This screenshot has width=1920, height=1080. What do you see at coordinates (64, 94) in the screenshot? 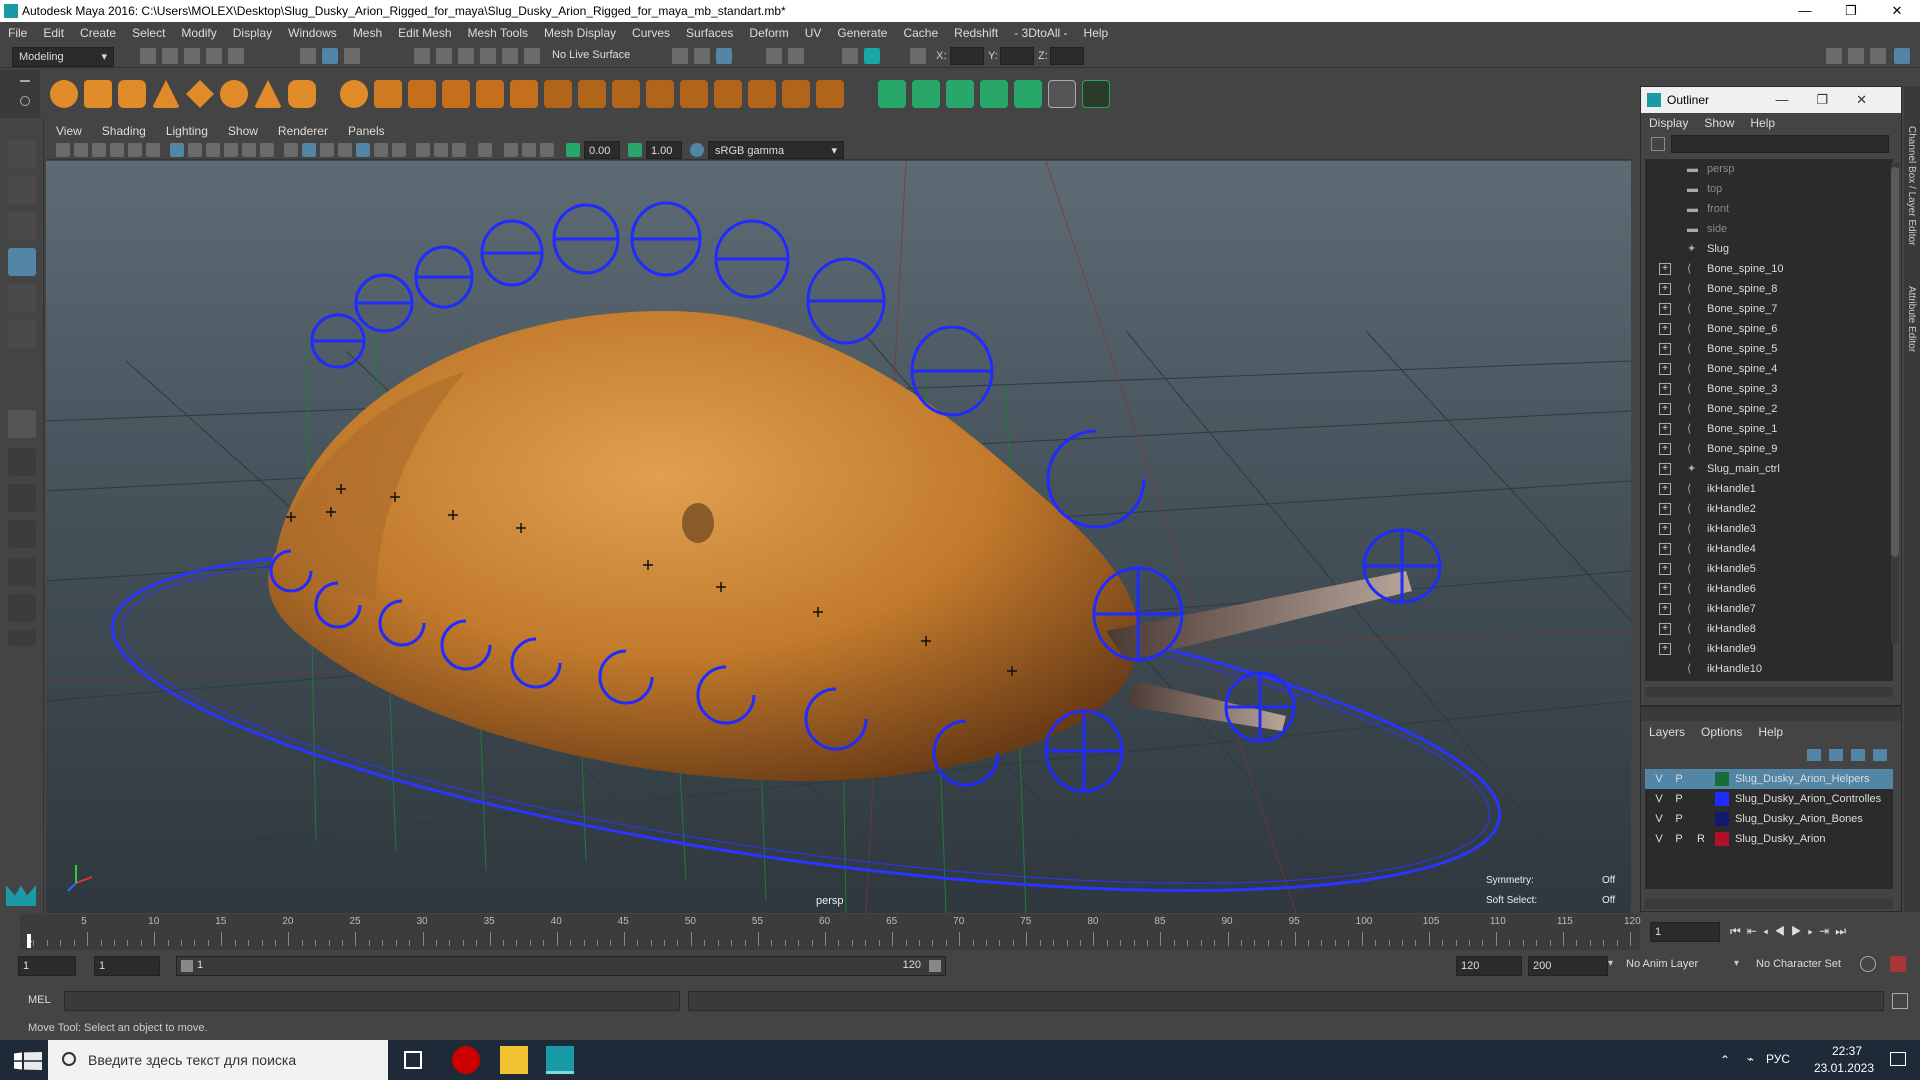
I see `poly-sphere-icon` at bounding box center [64, 94].